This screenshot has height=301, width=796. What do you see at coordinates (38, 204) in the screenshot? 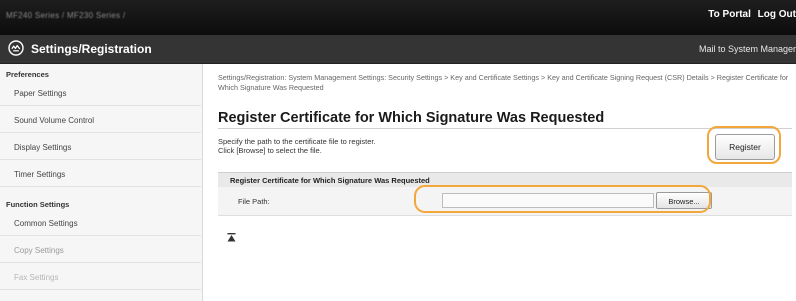
I see `sidebar-section-function-settings: Function Settings` at bounding box center [38, 204].